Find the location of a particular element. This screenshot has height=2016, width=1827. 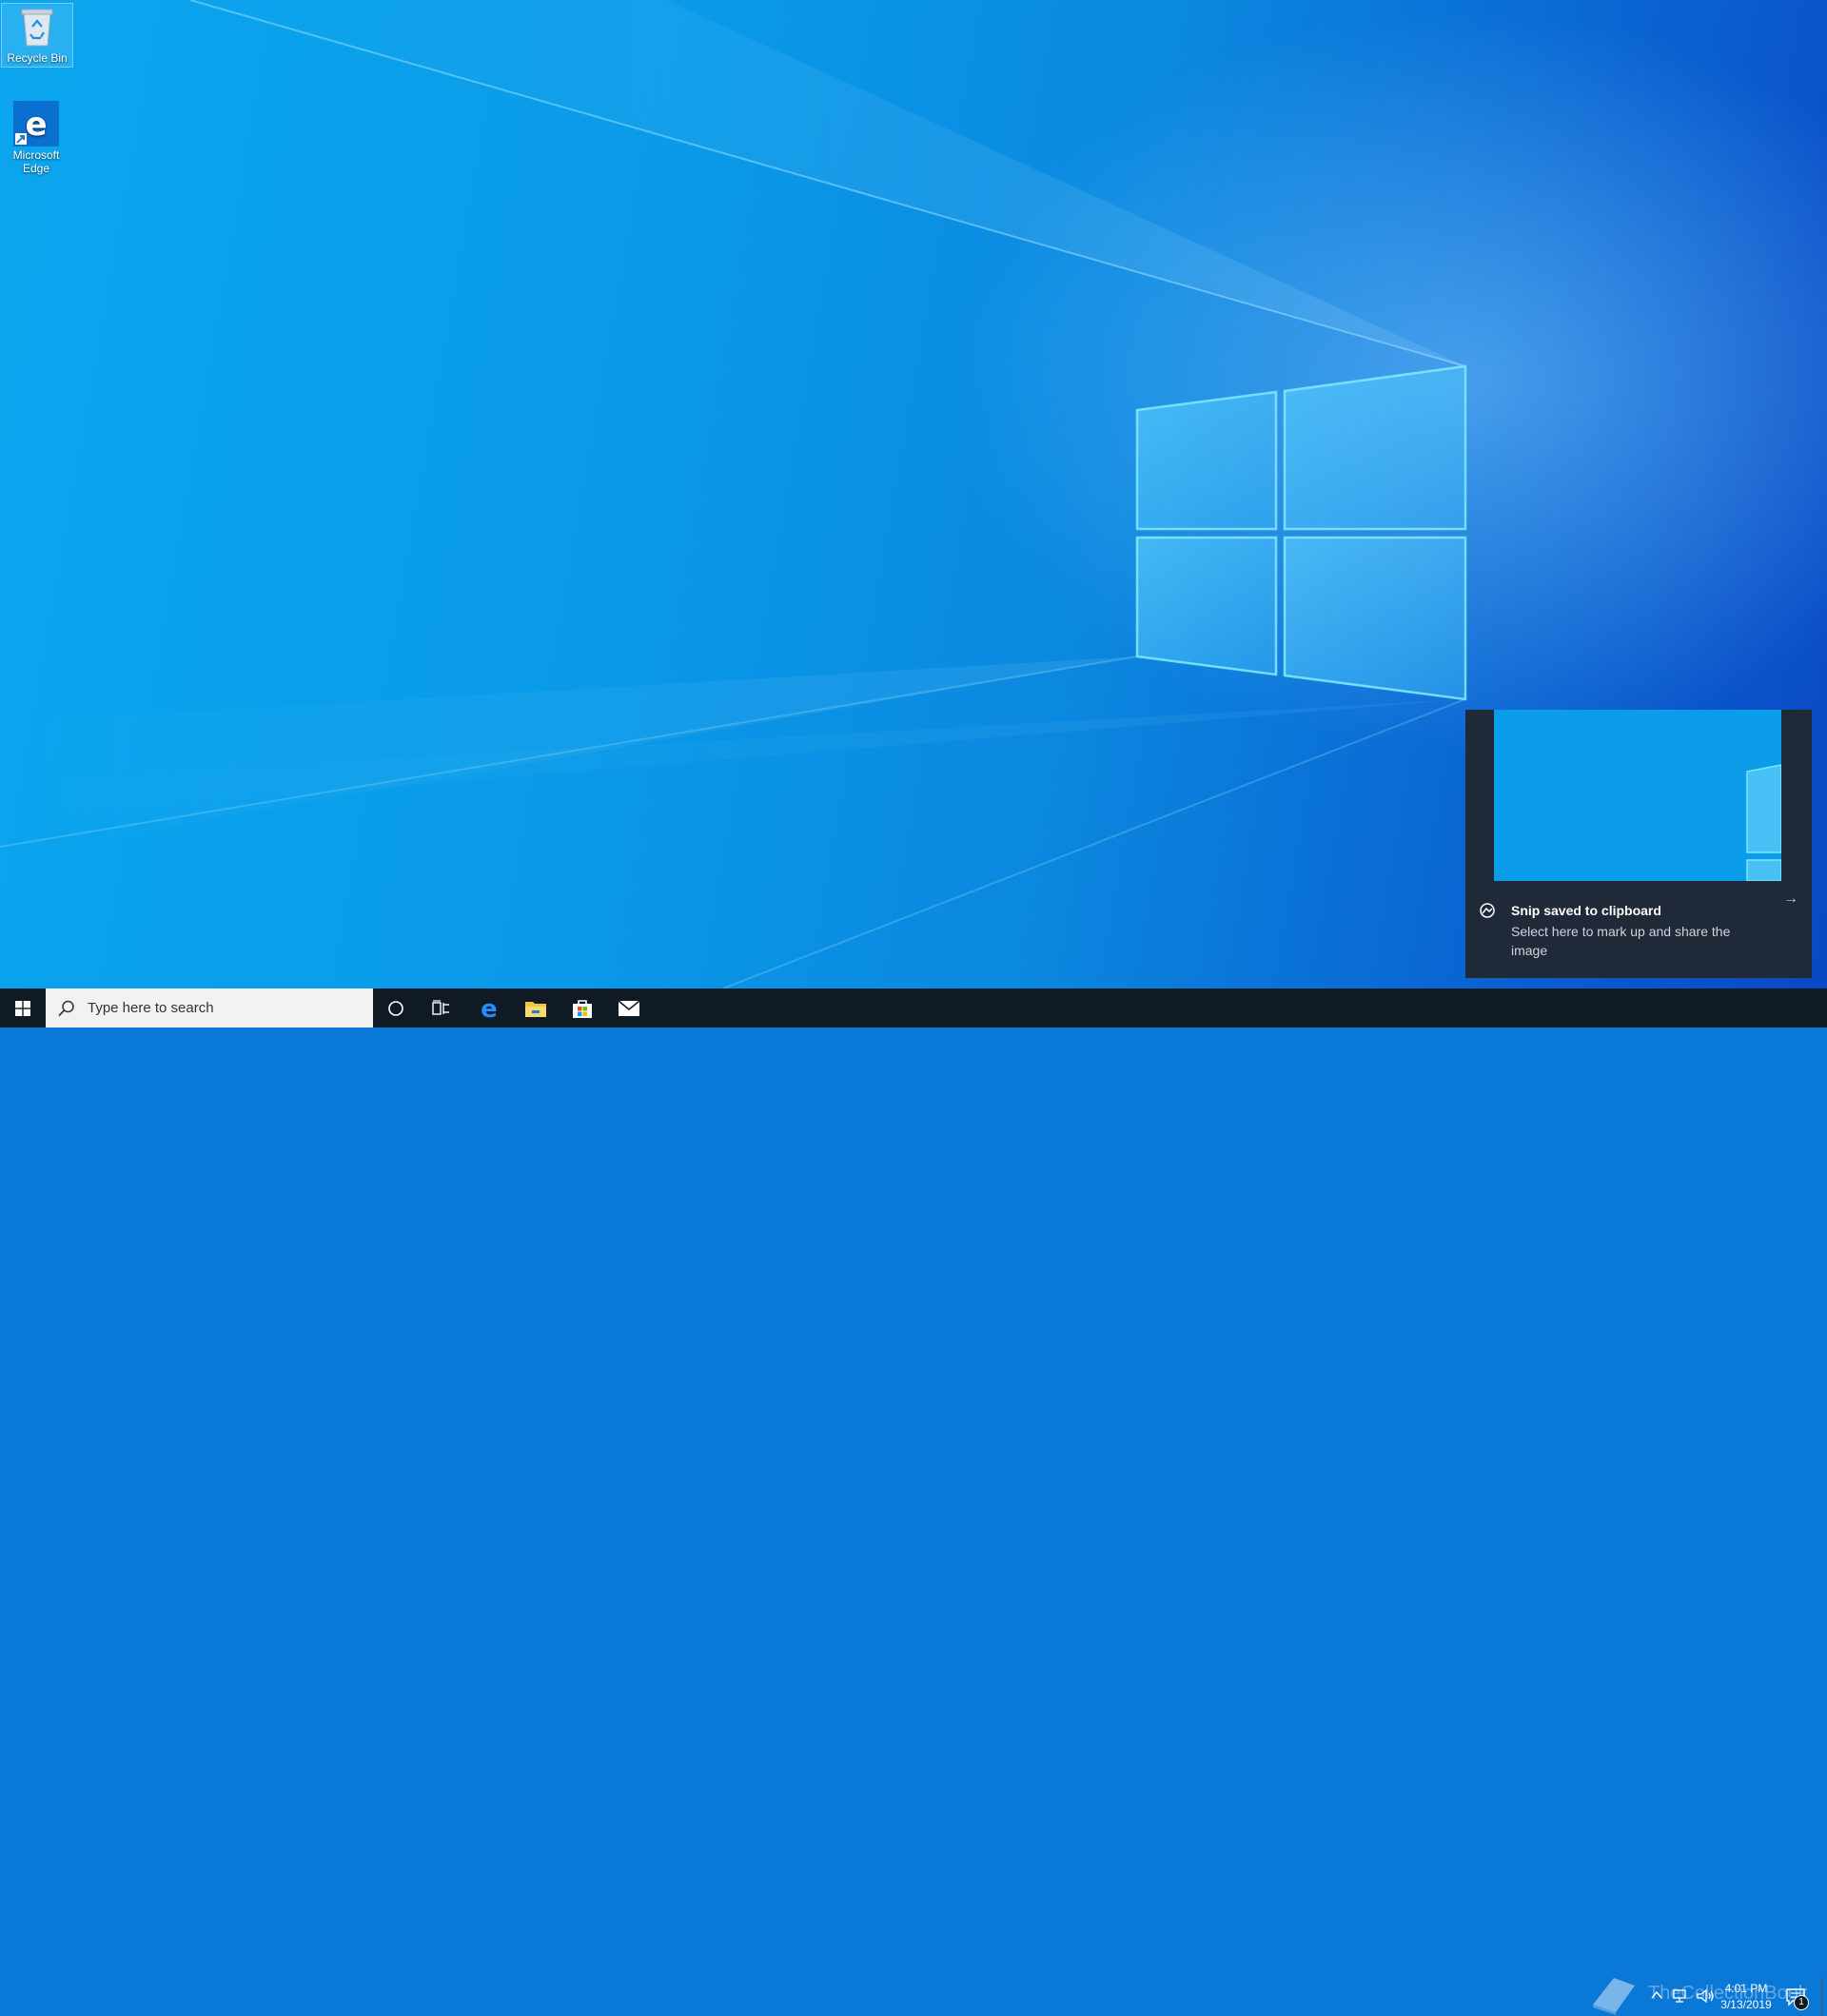

task-view-button is located at coordinates (441, 1008).